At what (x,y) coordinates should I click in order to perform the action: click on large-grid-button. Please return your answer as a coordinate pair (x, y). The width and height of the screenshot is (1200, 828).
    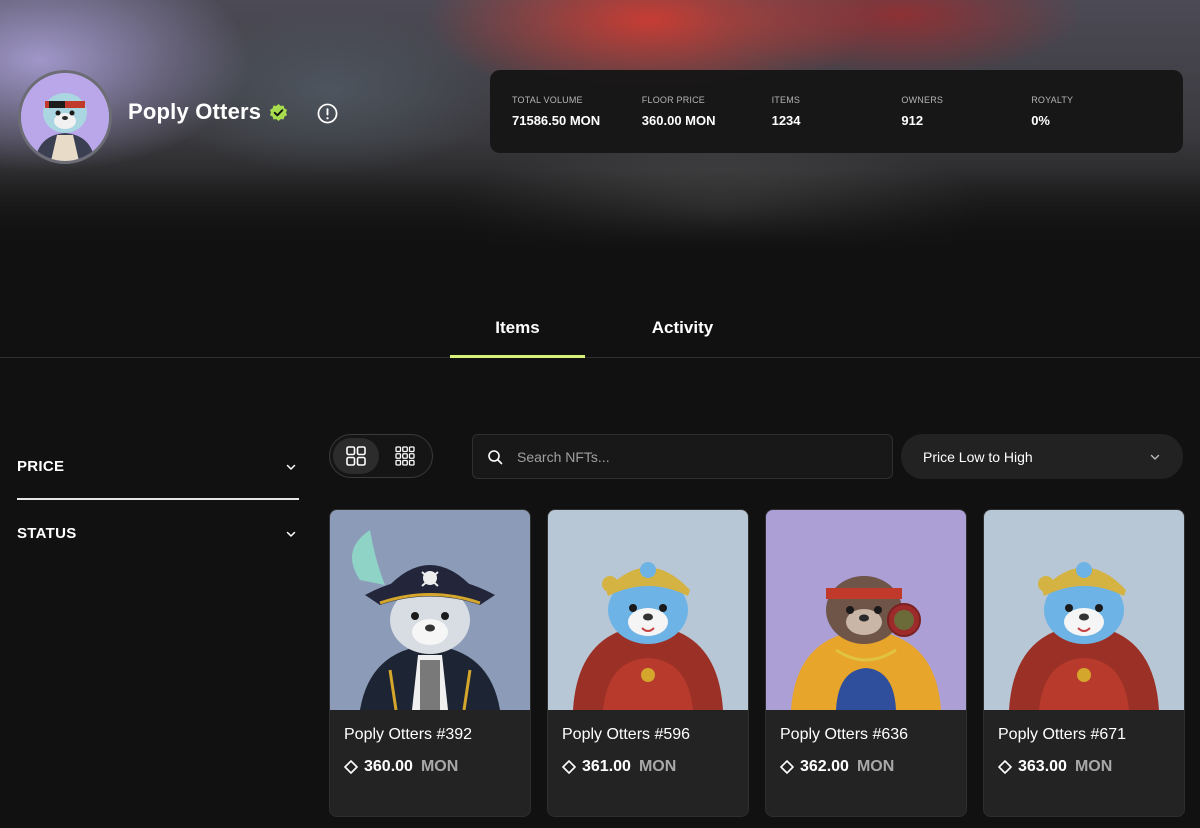
    Looking at the image, I should click on (356, 456).